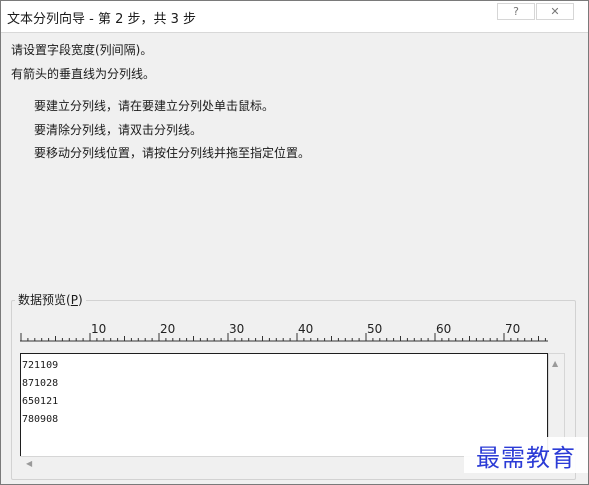  Describe the element at coordinates (285, 333) in the screenshot. I see `column-ruler: 10 20 30 40 50 60 70` at that location.